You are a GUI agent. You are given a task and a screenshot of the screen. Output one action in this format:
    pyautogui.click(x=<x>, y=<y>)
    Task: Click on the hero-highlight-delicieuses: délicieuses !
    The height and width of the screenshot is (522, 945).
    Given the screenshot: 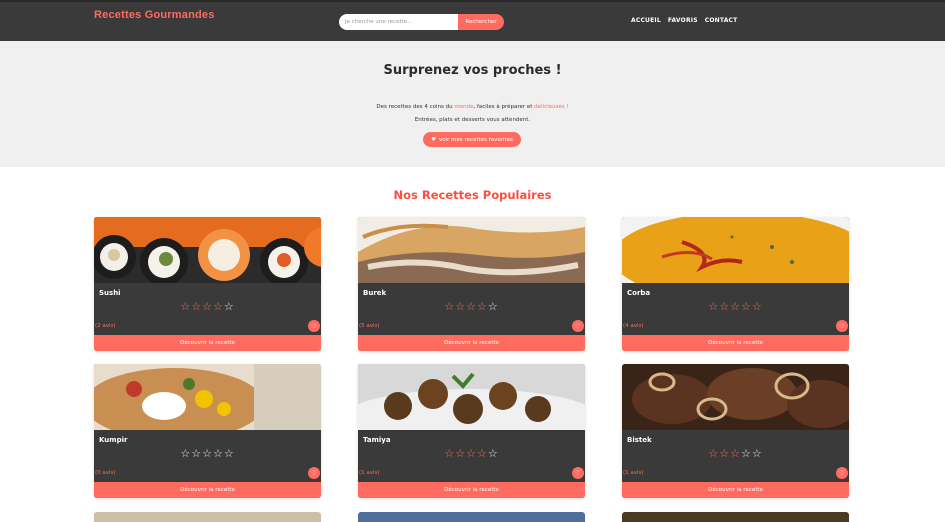 What is the action you would take?
    pyautogui.click(x=551, y=107)
    